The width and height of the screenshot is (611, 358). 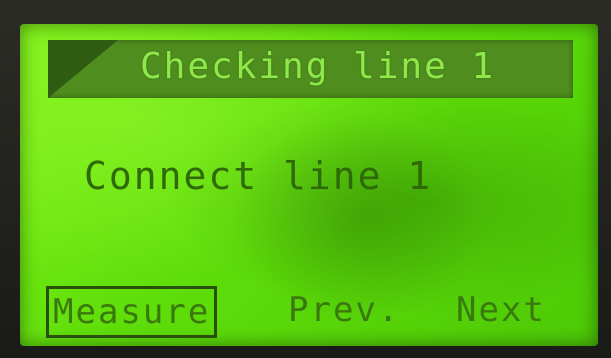 I want to click on measure-softkey: Measure, so click(x=132, y=312).